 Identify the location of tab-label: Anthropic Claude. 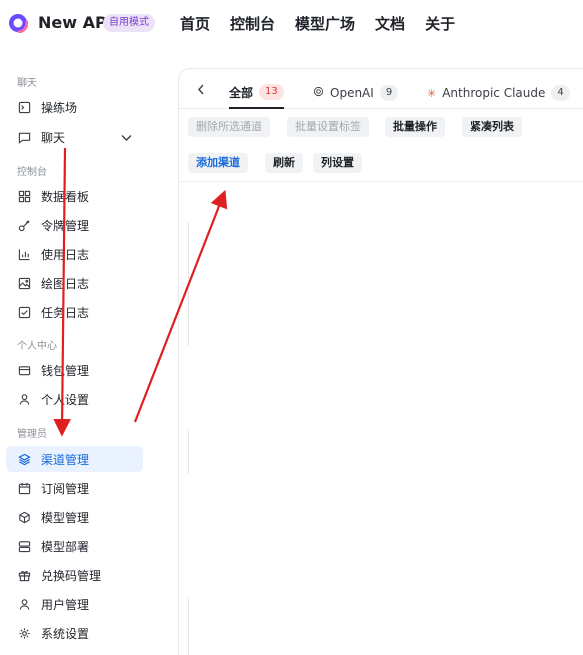
(494, 93).